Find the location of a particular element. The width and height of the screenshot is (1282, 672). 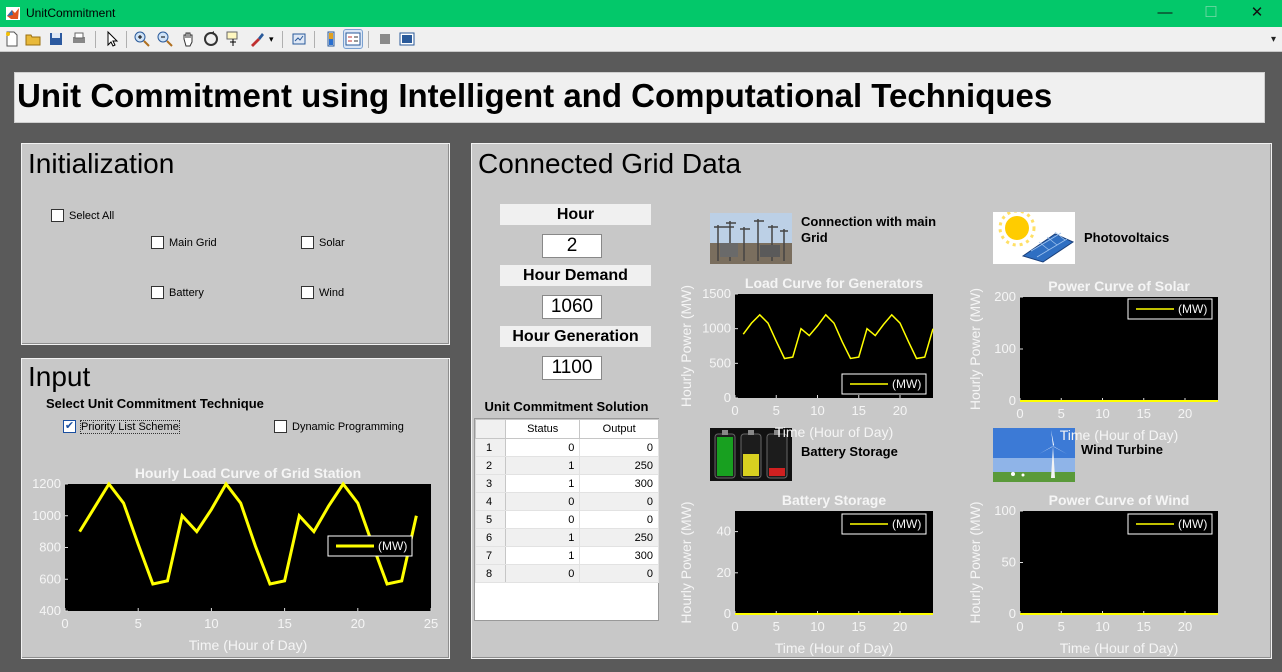

new-file-icon is located at coordinates (12, 39).